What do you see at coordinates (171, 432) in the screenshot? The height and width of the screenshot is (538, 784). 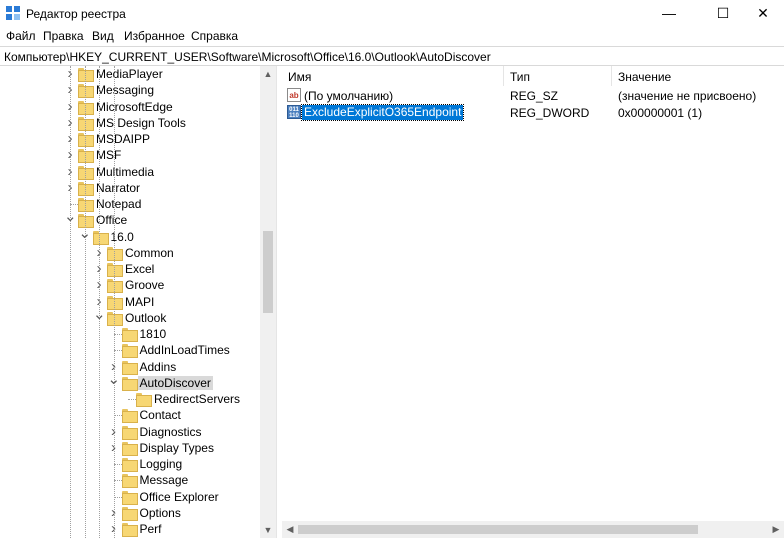 I see `tree-item-label: Diagnostics` at bounding box center [171, 432].